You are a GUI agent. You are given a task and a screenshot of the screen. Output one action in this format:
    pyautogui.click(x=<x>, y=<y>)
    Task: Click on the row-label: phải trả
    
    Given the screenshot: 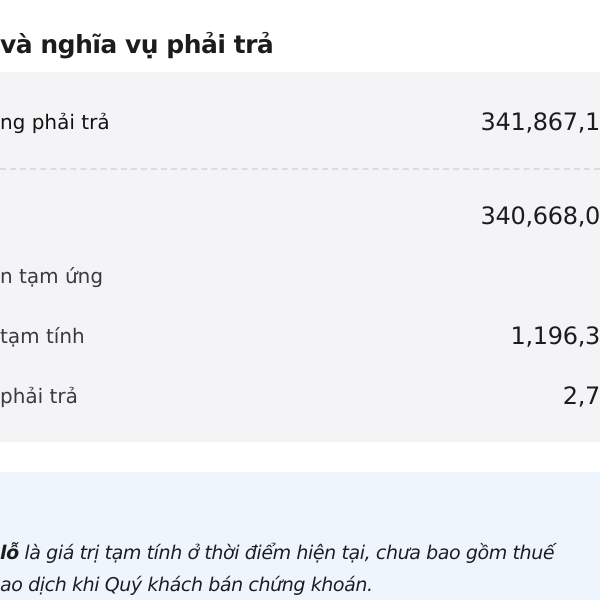 What is the action you would take?
    pyautogui.click(x=39, y=396)
    